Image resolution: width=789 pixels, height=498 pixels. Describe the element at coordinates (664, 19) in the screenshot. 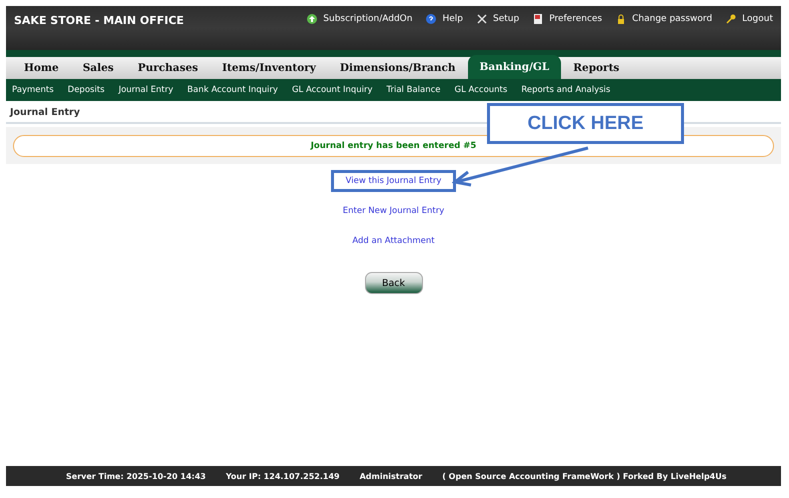

I see `header-link: Change password` at that location.